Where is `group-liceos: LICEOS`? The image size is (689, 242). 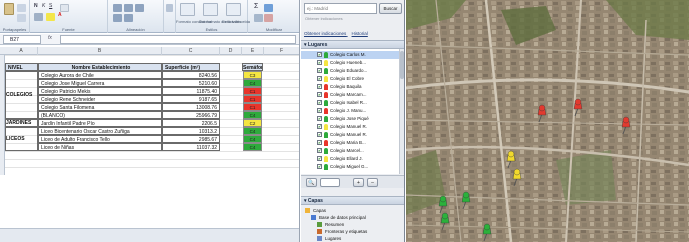 group-liceos: LICEOS is located at coordinates (21, 139).